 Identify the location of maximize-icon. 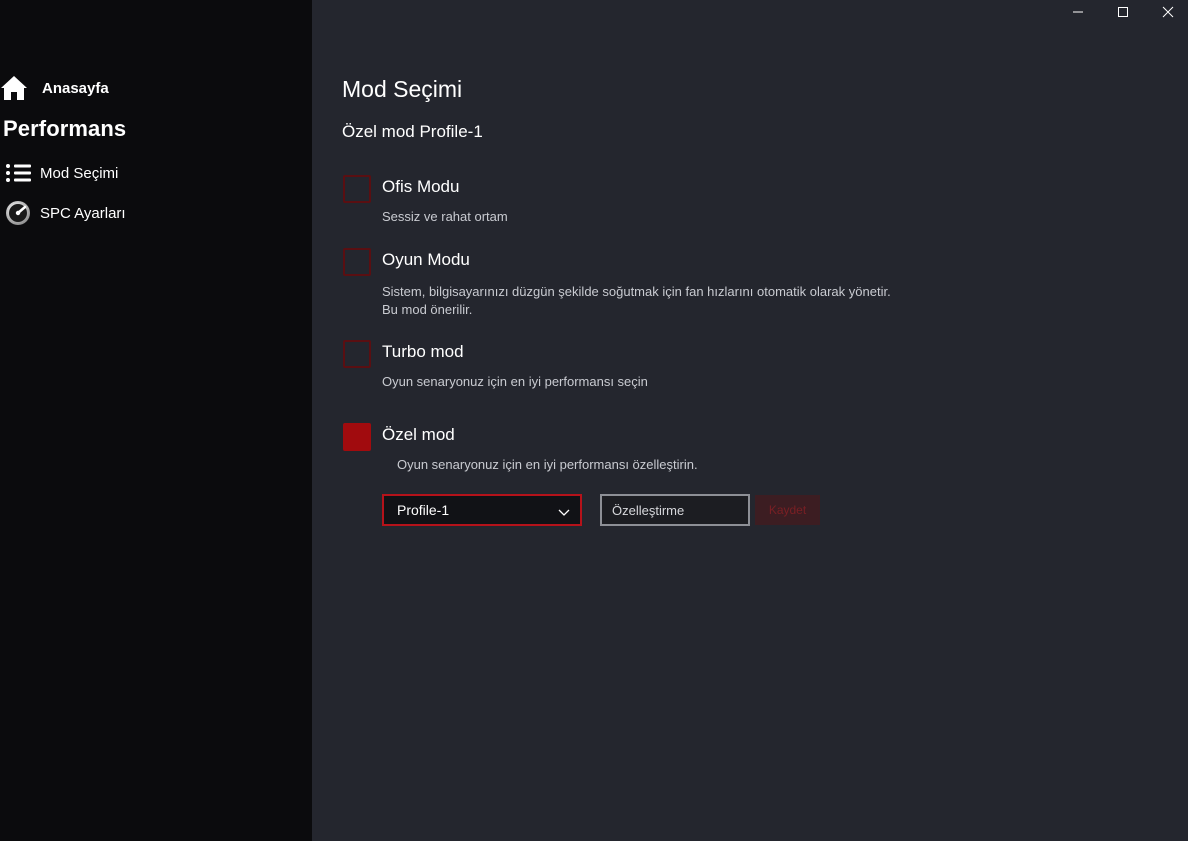
(1123, 14).